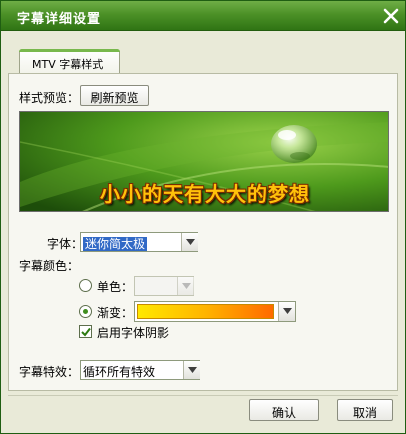 Image resolution: width=406 pixels, height=434 pixels. What do you see at coordinates (65, 244) in the screenshot?
I see `font-label: 字体：` at bounding box center [65, 244].